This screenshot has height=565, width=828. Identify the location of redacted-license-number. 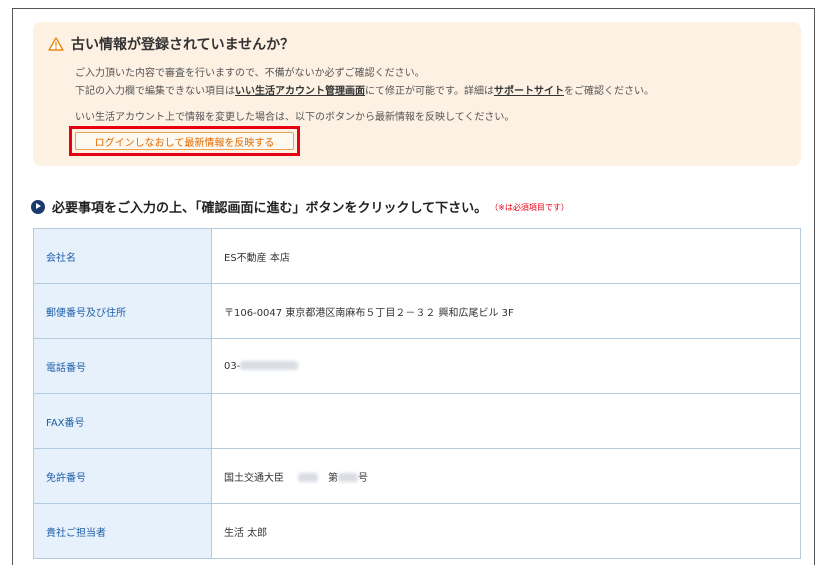
(348, 477).